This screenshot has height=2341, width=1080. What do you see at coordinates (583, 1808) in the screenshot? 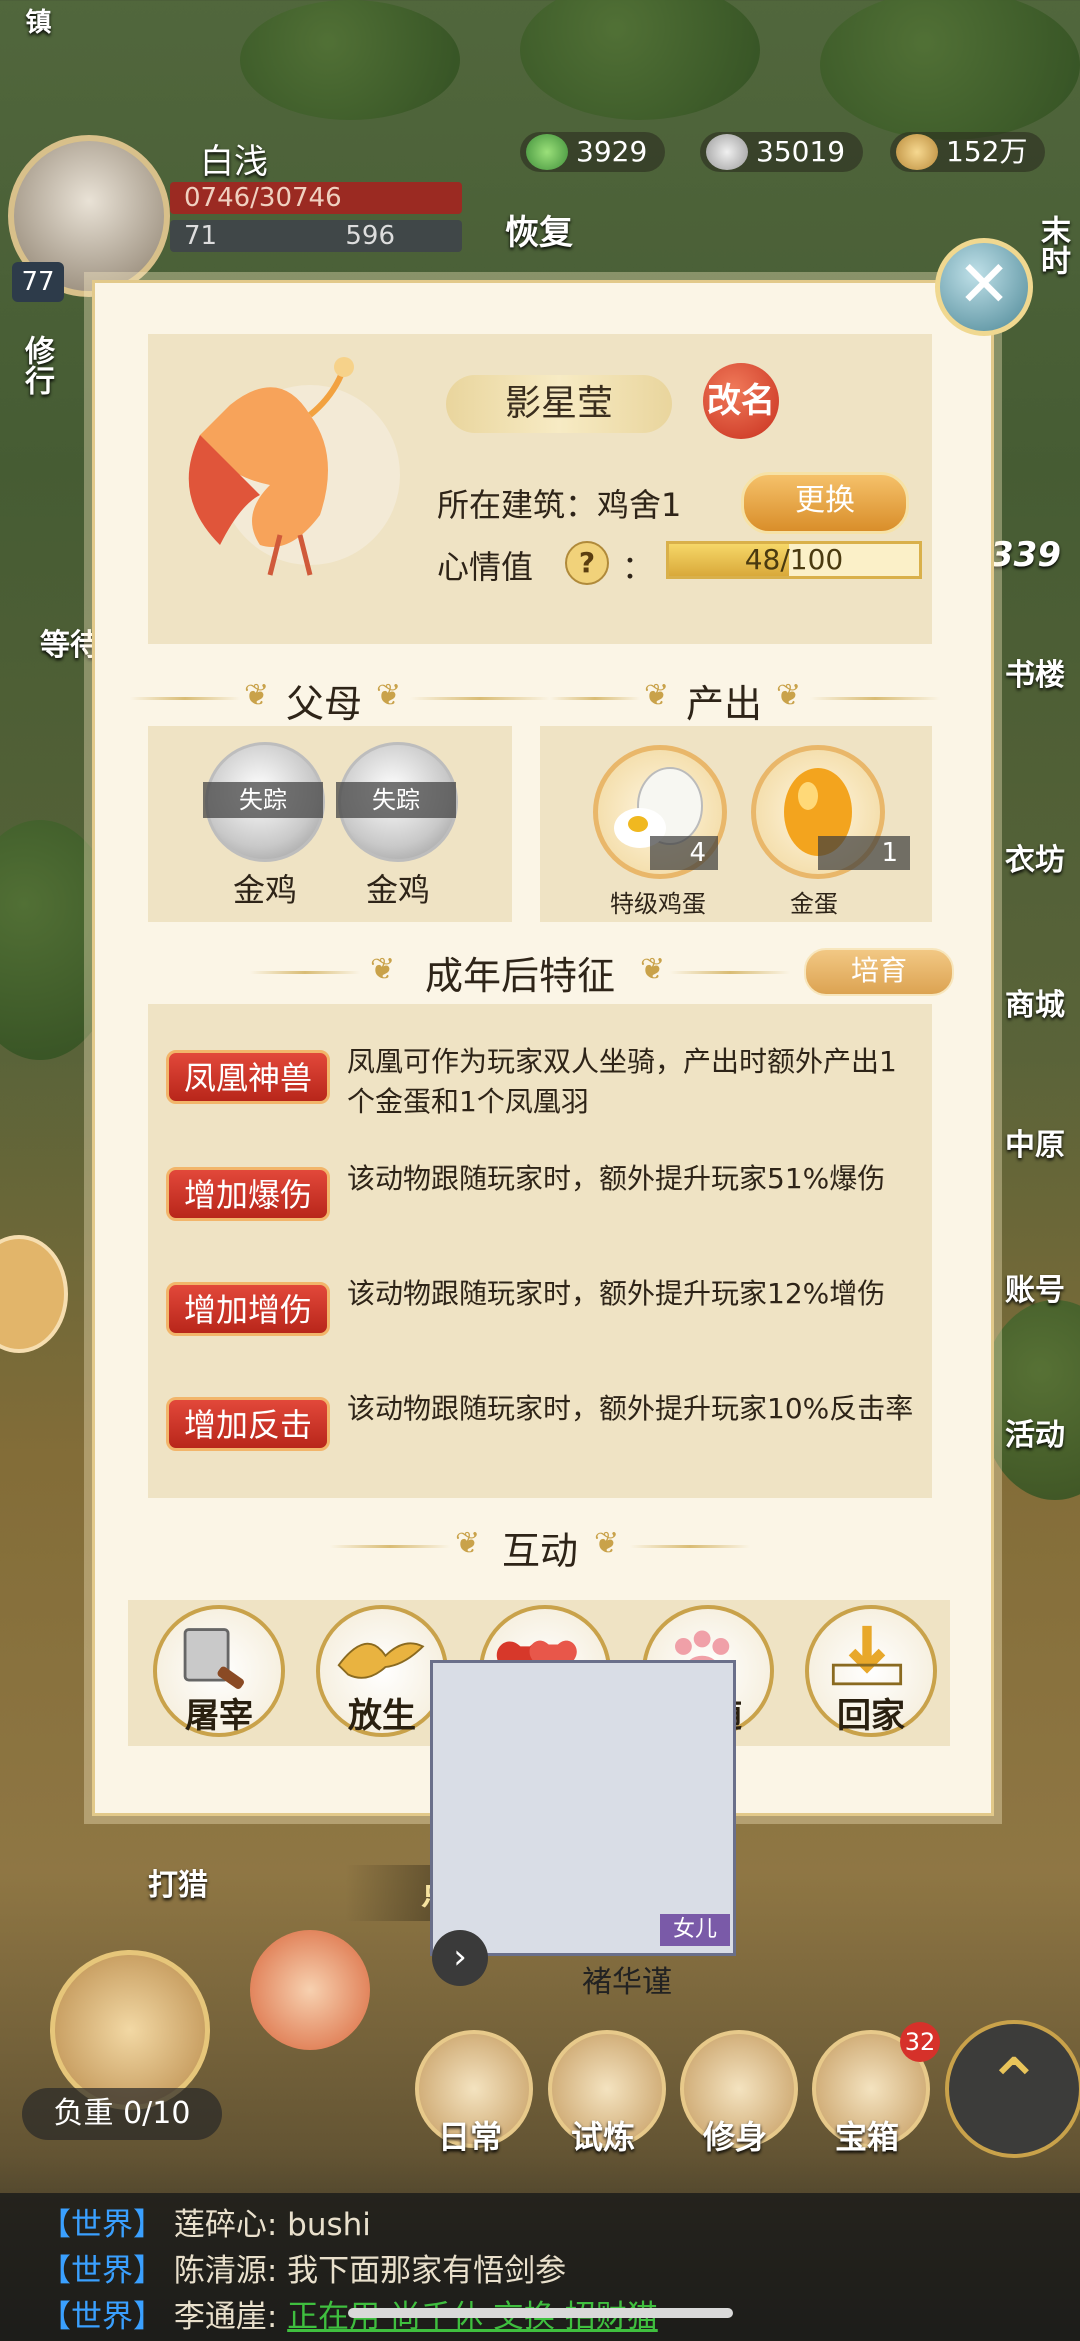
I see `npc-portrait` at bounding box center [583, 1808].